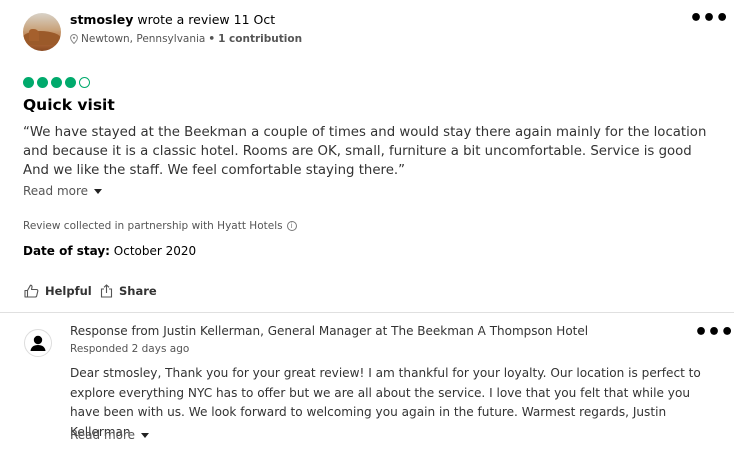 Image resolution: width=734 pixels, height=453 pixels. I want to click on read-more-button: Read more, so click(63, 191).